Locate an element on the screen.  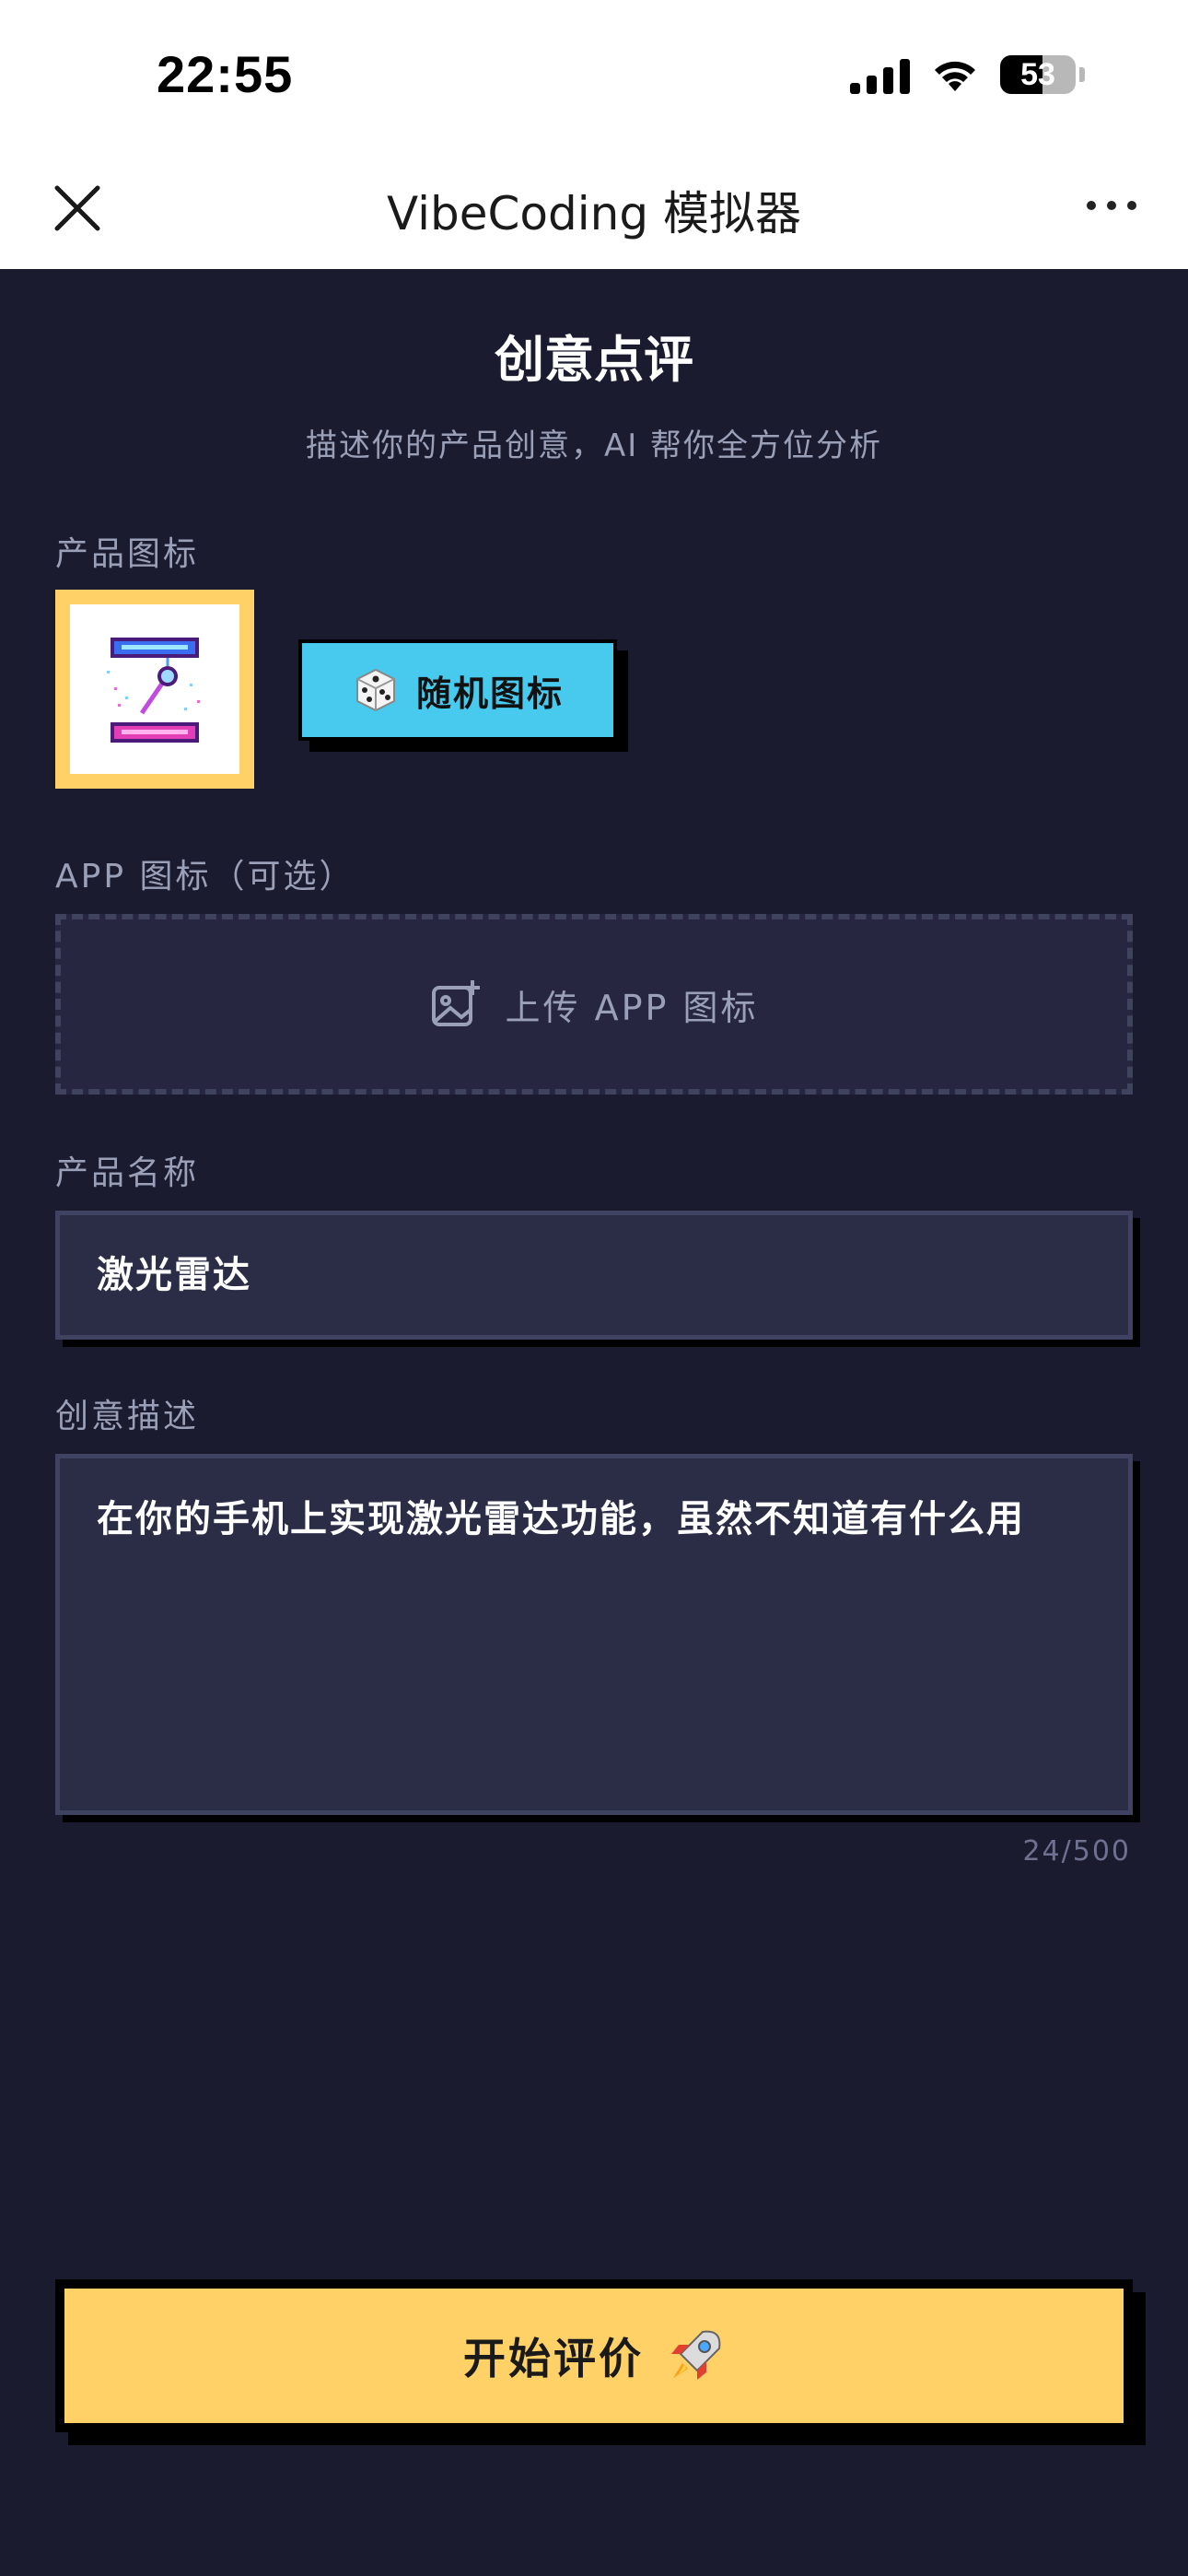
nav-title: VibeCoding 模拟器 is located at coordinates (594, 213).